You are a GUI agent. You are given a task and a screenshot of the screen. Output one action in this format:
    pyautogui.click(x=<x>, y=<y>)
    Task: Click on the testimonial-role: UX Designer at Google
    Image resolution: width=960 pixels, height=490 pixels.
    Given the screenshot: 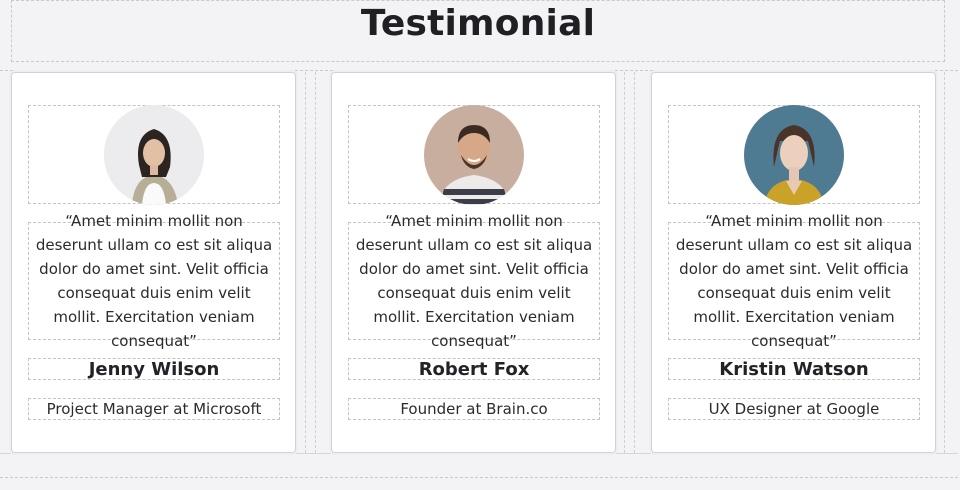 What is the action you would take?
    pyautogui.click(x=794, y=409)
    